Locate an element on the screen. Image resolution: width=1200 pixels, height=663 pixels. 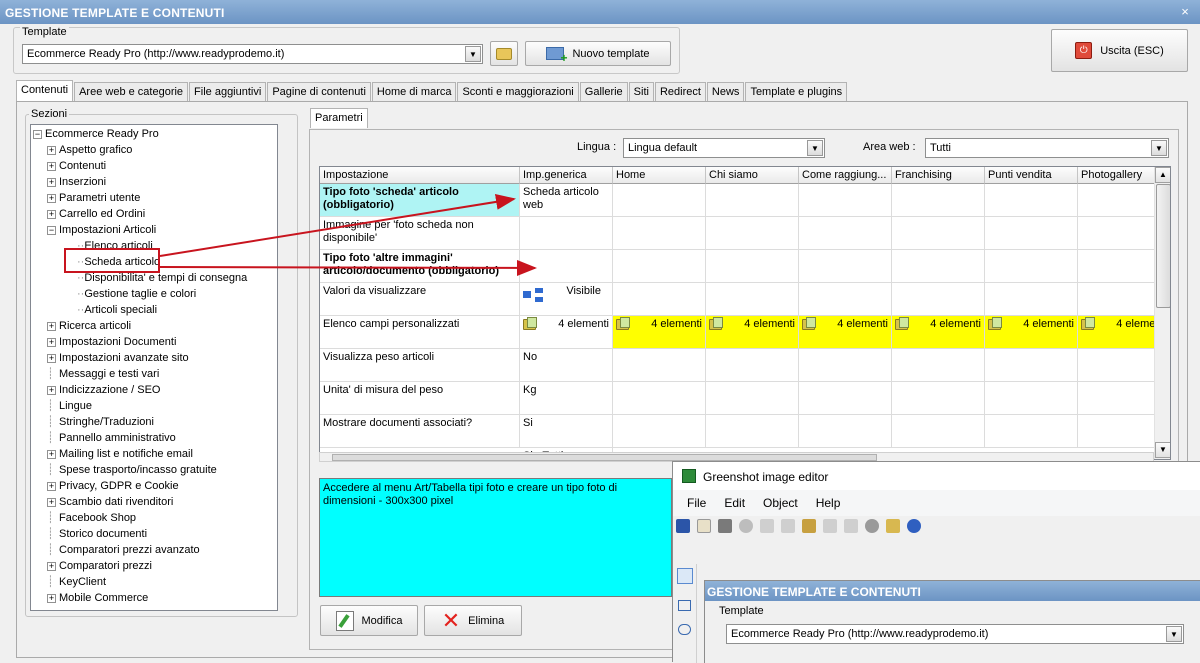
ellipse-tool-icon is located at coordinates (684, 629).